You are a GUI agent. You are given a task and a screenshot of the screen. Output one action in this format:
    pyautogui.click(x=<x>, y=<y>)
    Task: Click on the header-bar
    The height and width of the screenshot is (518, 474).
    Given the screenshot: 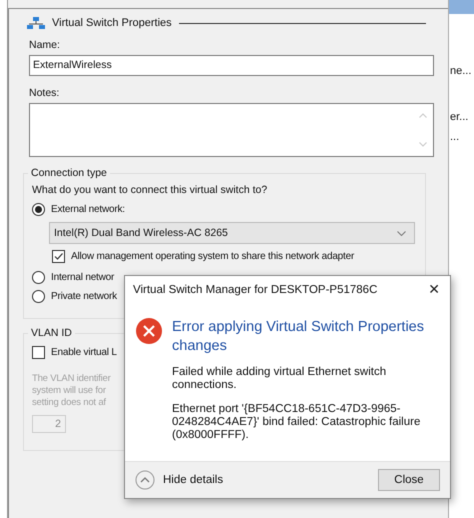 What is the action you would take?
    pyautogui.click(x=461, y=7)
    